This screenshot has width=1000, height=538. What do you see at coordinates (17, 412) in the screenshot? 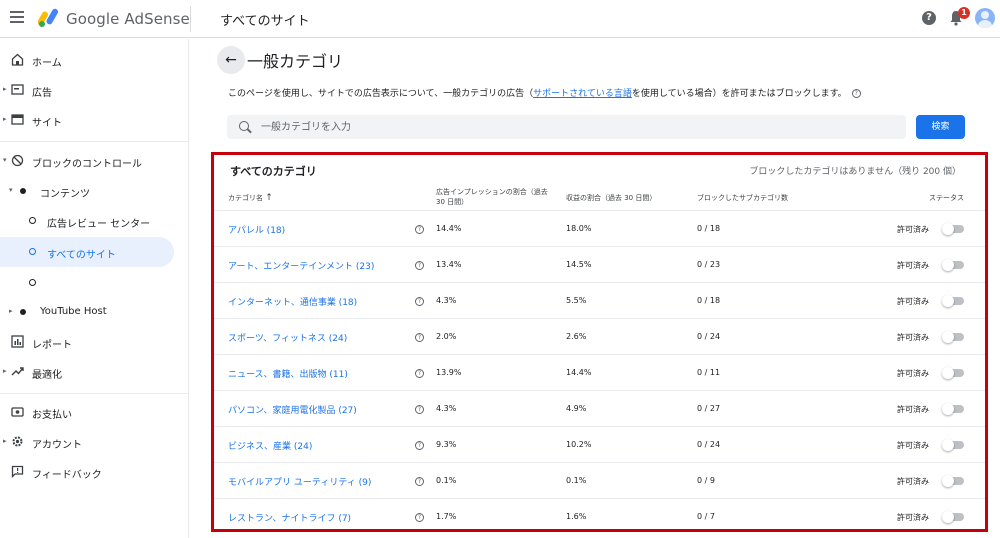
I see `payments-icon` at bounding box center [17, 412].